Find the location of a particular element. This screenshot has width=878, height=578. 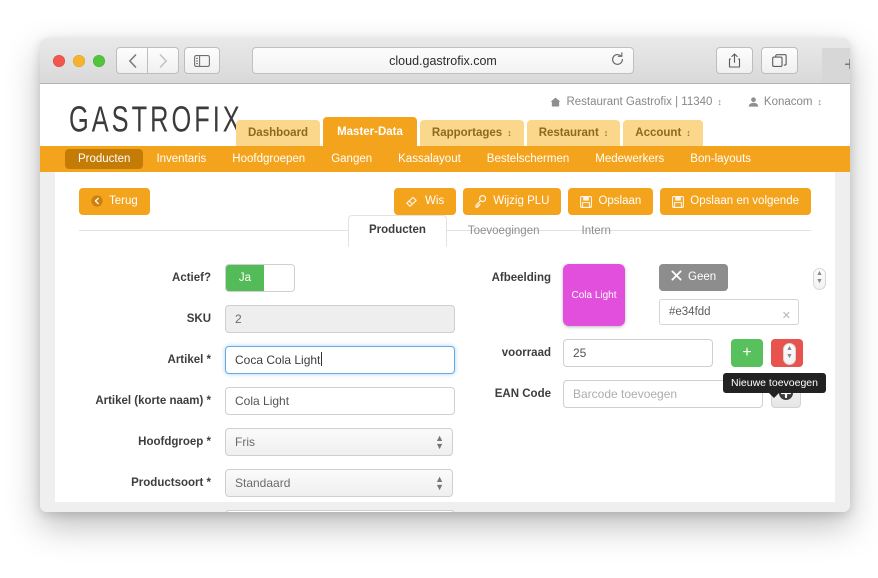

field-prijs: Prijs 2,35 ▲▼ is located at coordinates (273, 511).